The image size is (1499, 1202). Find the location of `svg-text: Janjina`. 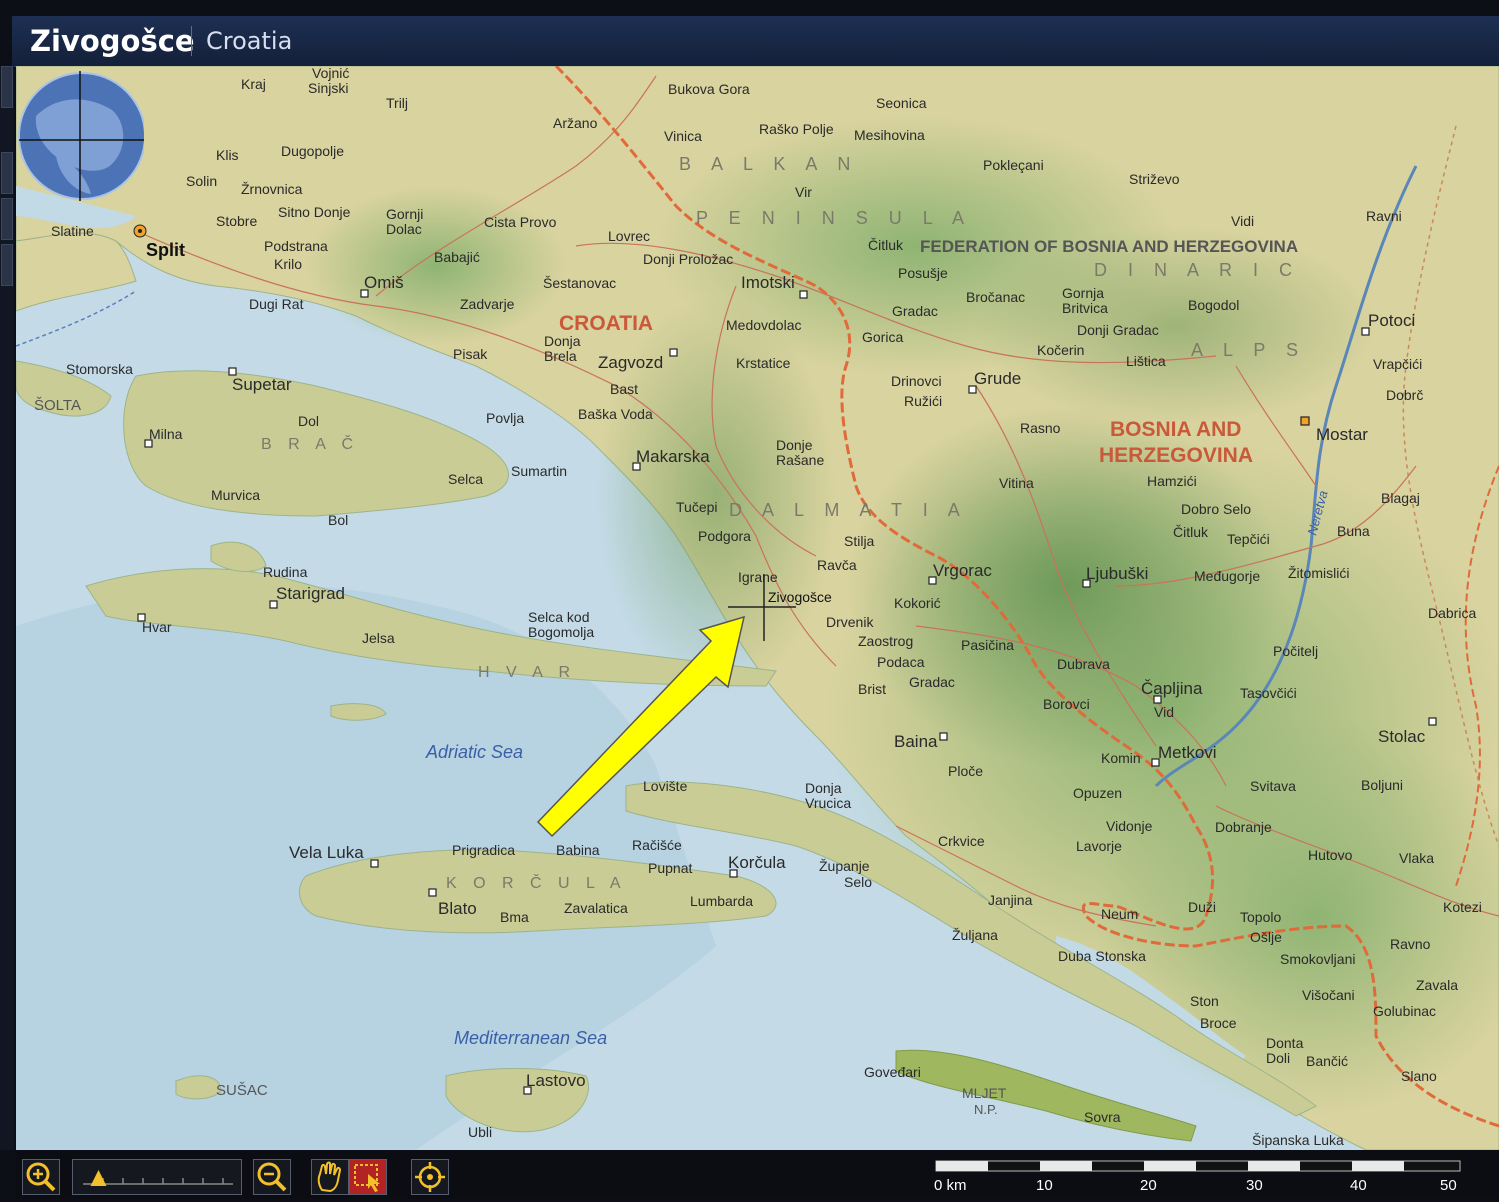

svg-text: Janjina is located at coordinates (1010, 900).